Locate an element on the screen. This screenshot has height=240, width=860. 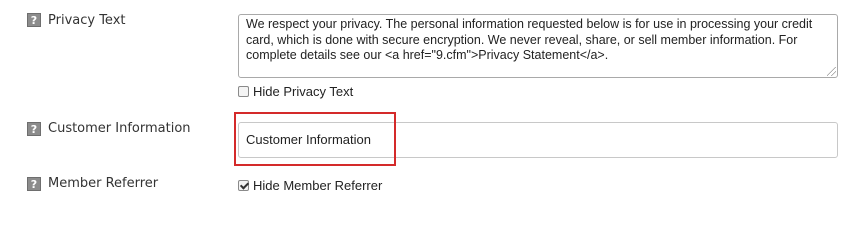
resize-grip-icon is located at coordinates (831, 71).